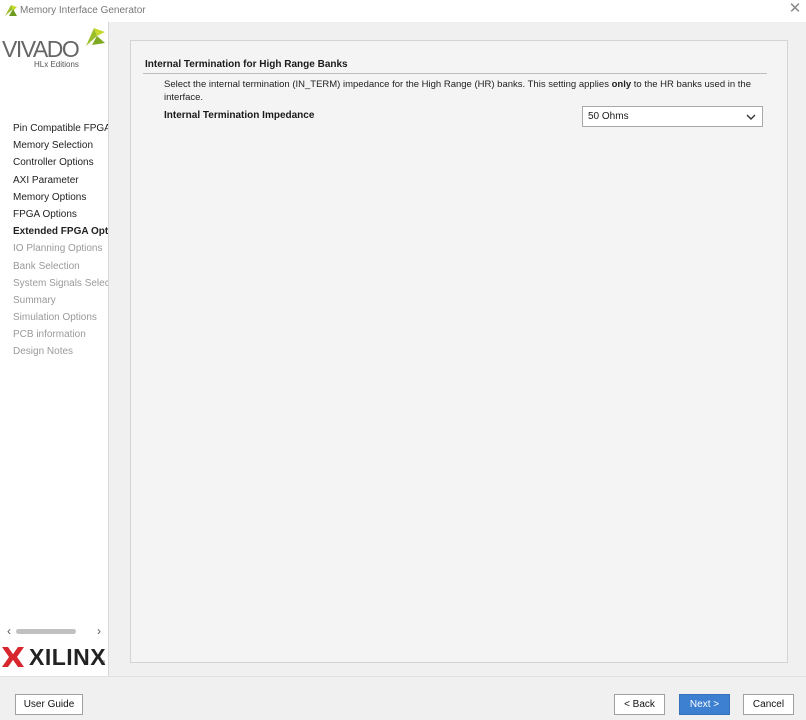 This screenshot has width=806, height=720. What do you see at coordinates (58, 249) in the screenshot?
I see `step-io-planning-options: IO Planning Options` at bounding box center [58, 249].